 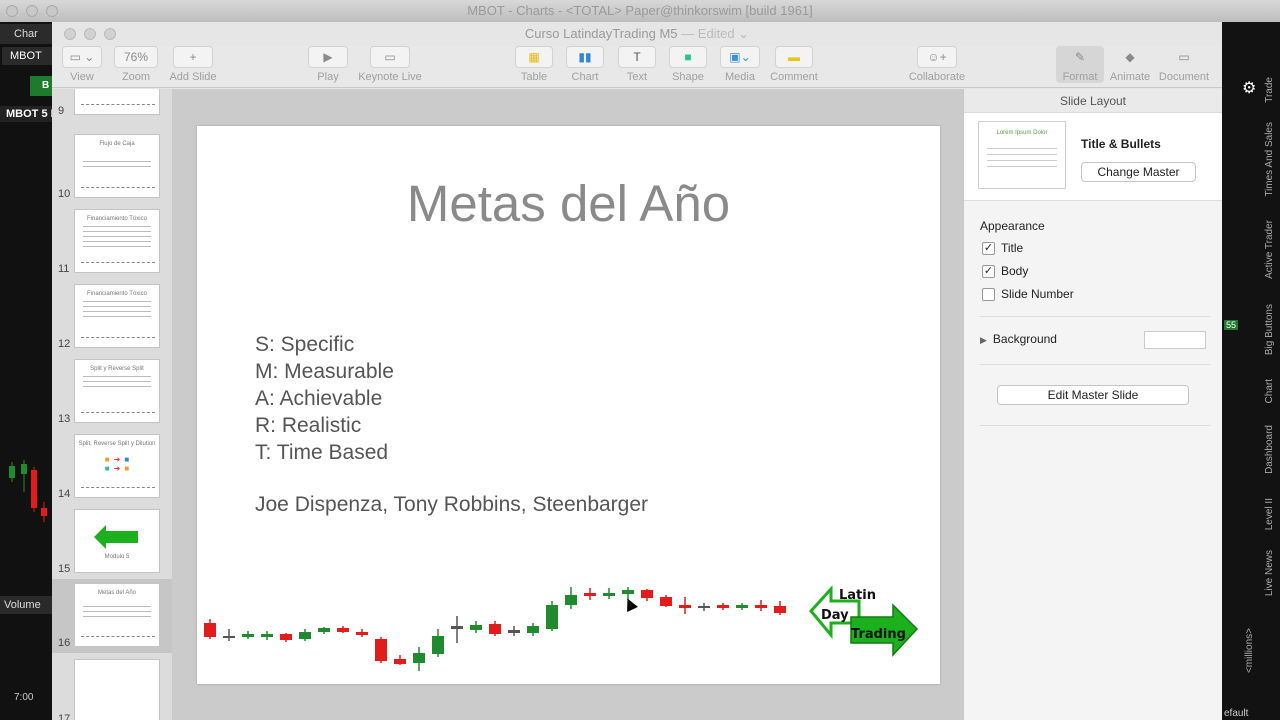 What do you see at coordinates (794, 64) in the screenshot?
I see `comment-button: ▬ Comment` at bounding box center [794, 64].